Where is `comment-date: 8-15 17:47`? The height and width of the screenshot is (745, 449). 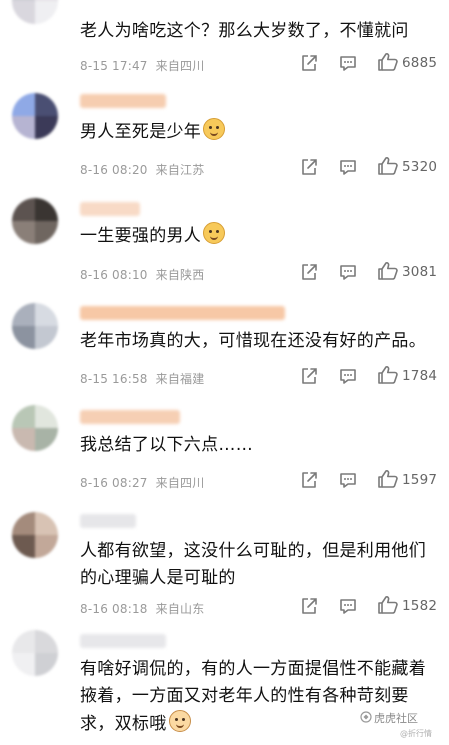 comment-date: 8-15 17:47 is located at coordinates (114, 66).